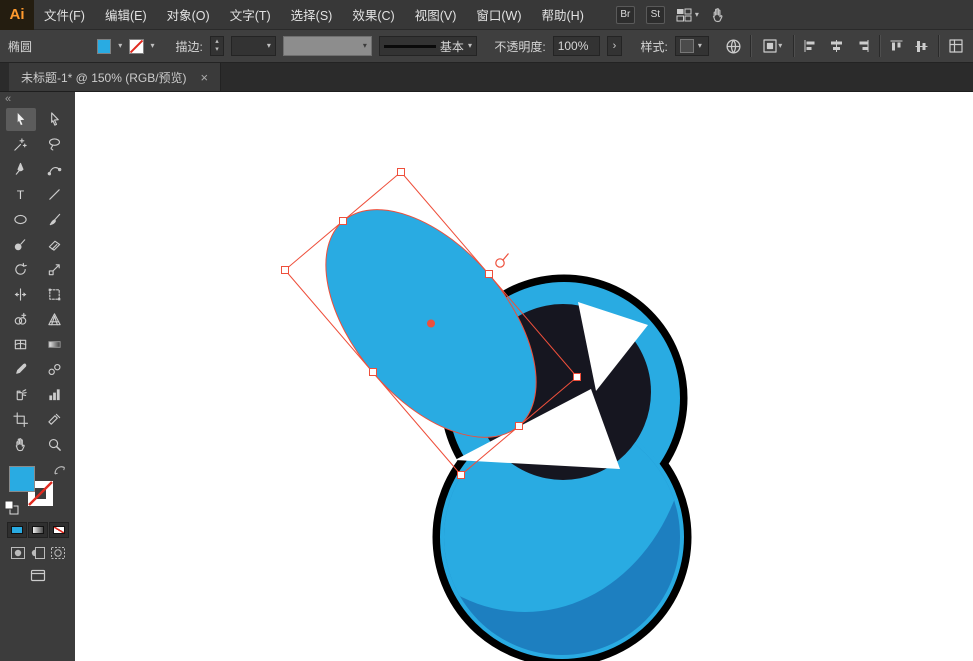 This screenshot has height=661, width=973. Describe the element at coordinates (58, 553) in the screenshot. I see `draw-inside-icon` at that location.